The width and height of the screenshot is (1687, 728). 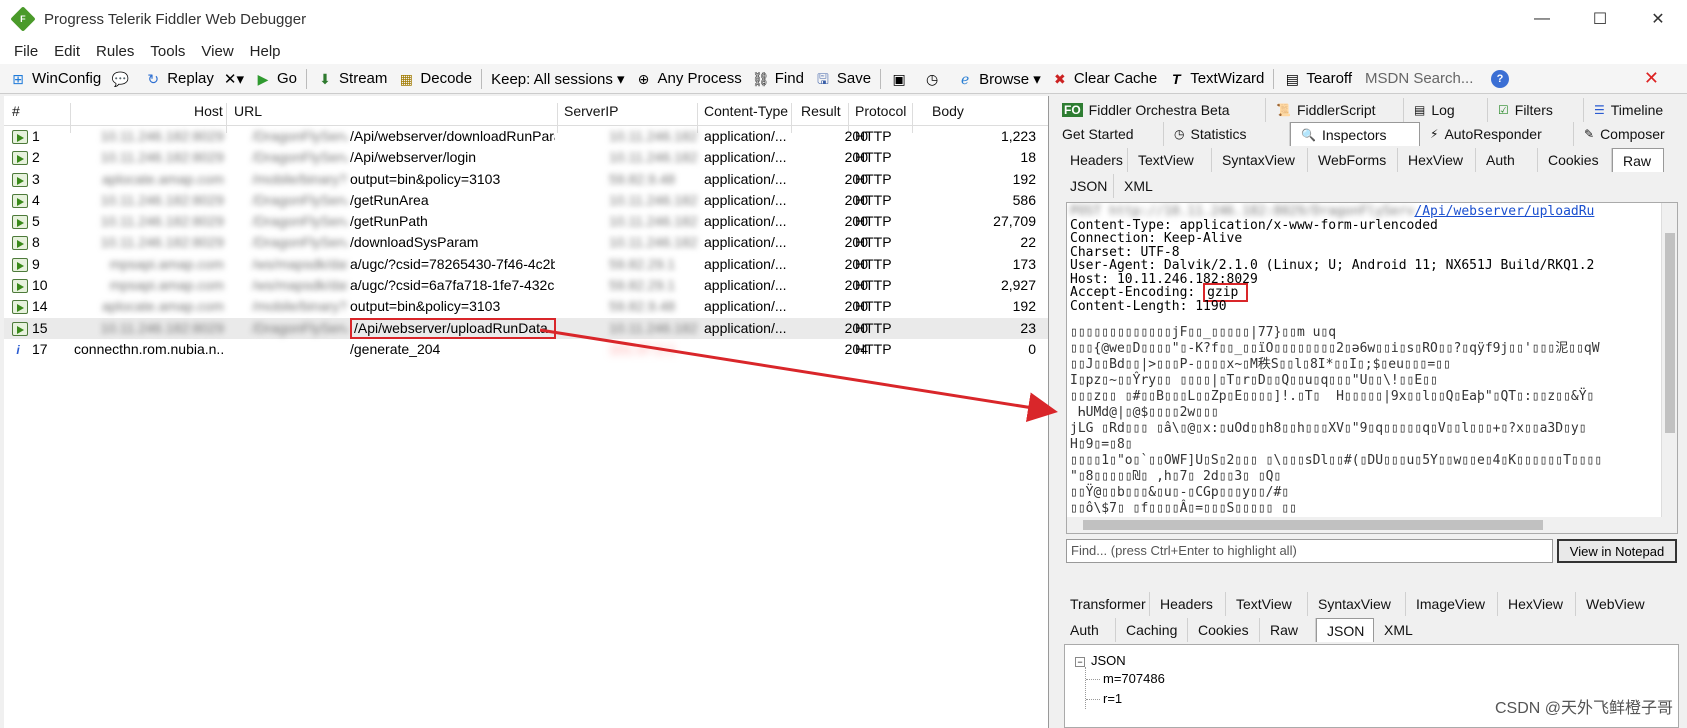 I want to click on resp-tab-cookies: Cookies, so click(x=1224, y=630).